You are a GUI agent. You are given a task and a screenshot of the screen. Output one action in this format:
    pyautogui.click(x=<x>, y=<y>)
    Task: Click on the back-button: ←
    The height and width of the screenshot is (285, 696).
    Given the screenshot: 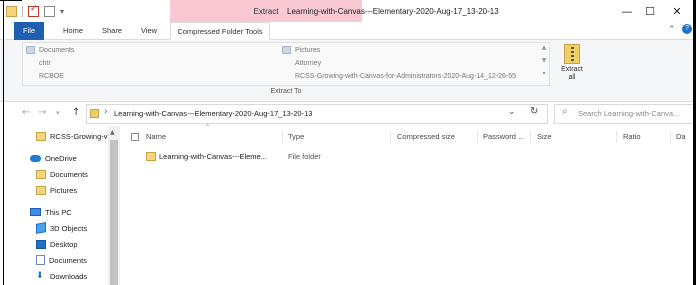 What is the action you would take?
    pyautogui.click(x=26, y=112)
    